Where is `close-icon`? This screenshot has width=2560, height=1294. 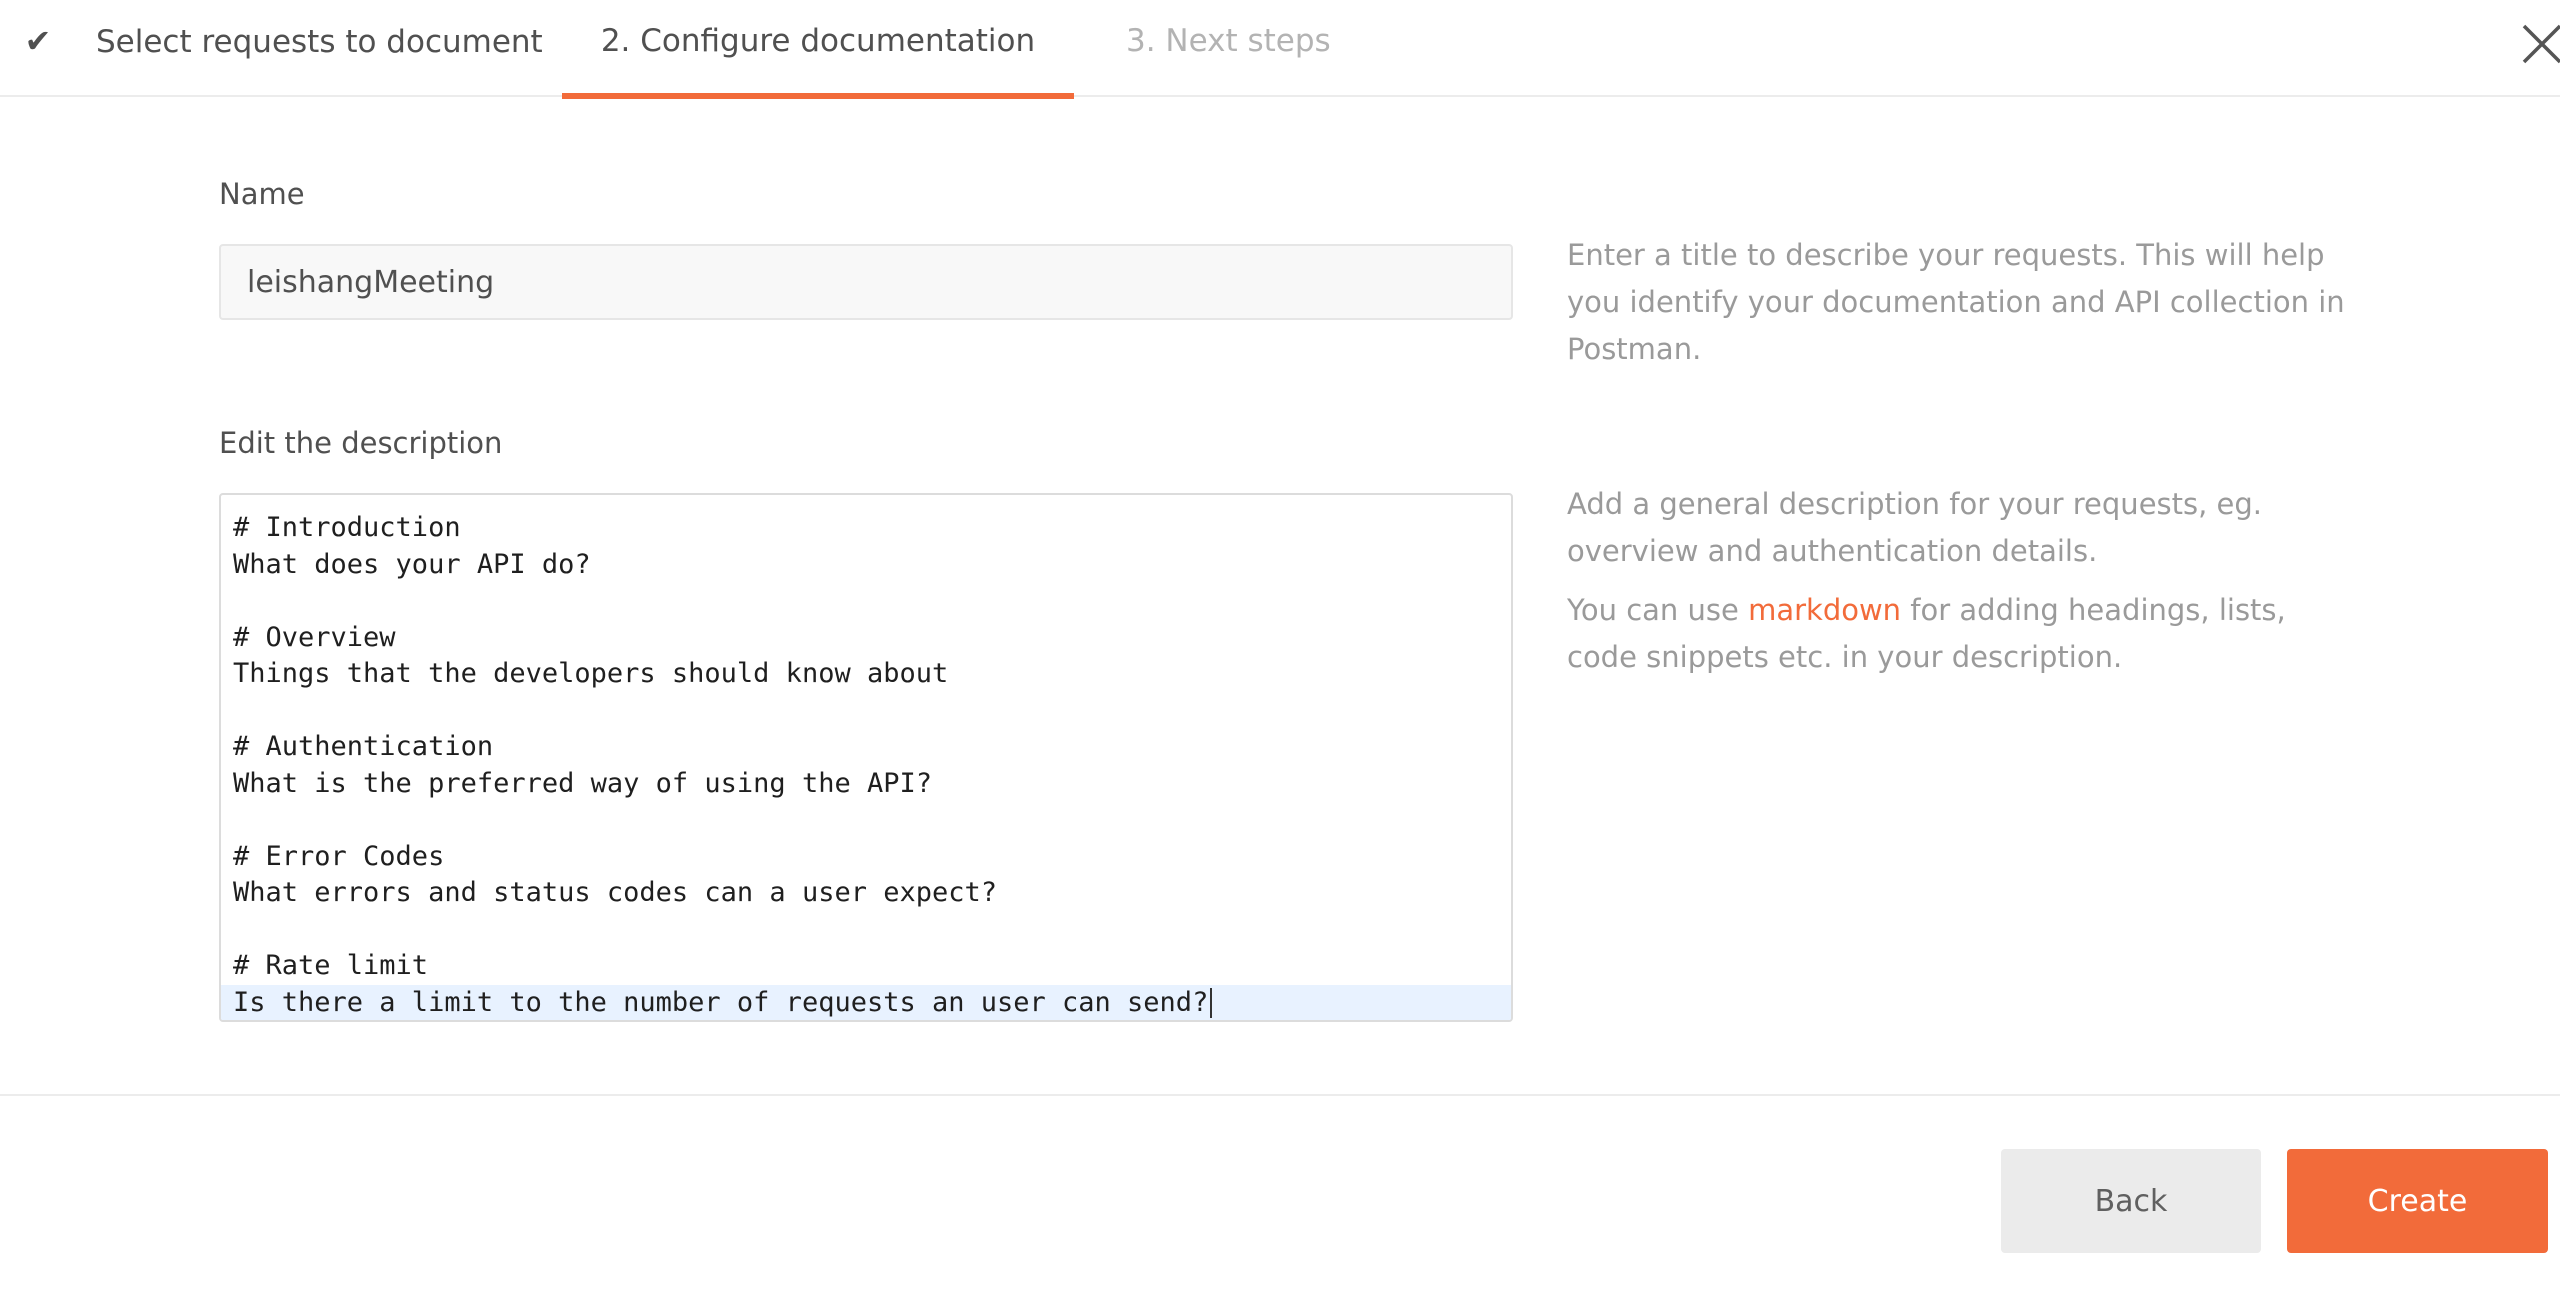 close-icon is located at coordinates (2538, 42).